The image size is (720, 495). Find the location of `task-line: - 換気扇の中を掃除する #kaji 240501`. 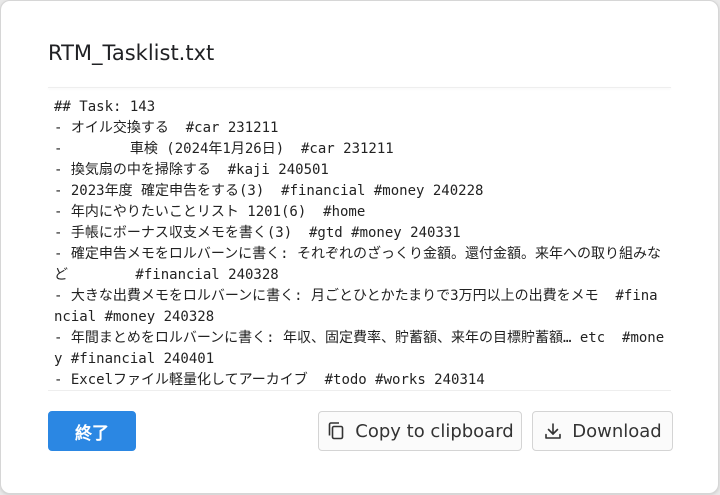

task-line: - 換気扇の中を掃除する #kaji 240501 is located at coordinates (191, 170).